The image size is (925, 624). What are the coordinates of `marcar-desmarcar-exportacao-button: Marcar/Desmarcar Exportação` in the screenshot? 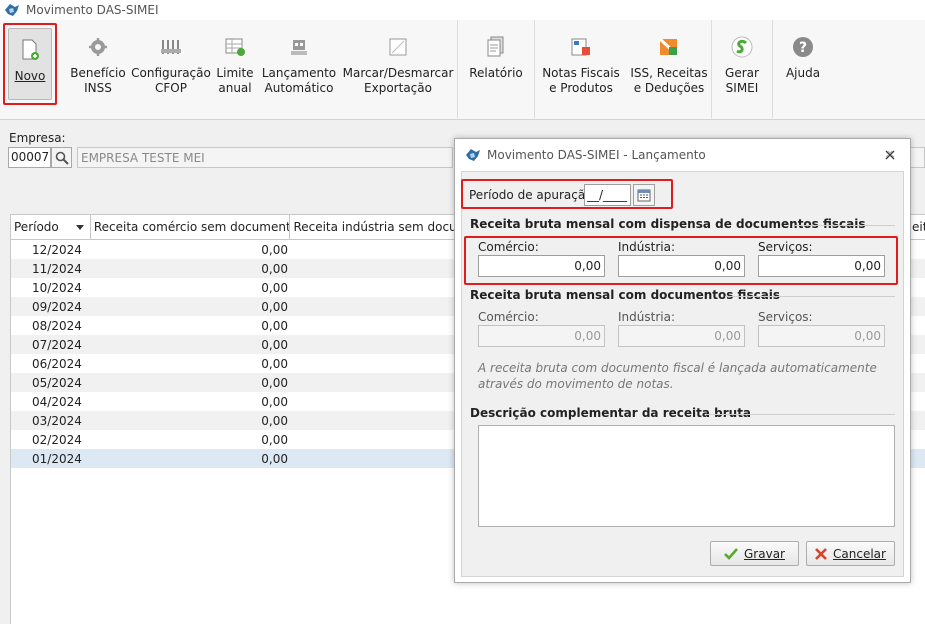 It's located at (398, 69).